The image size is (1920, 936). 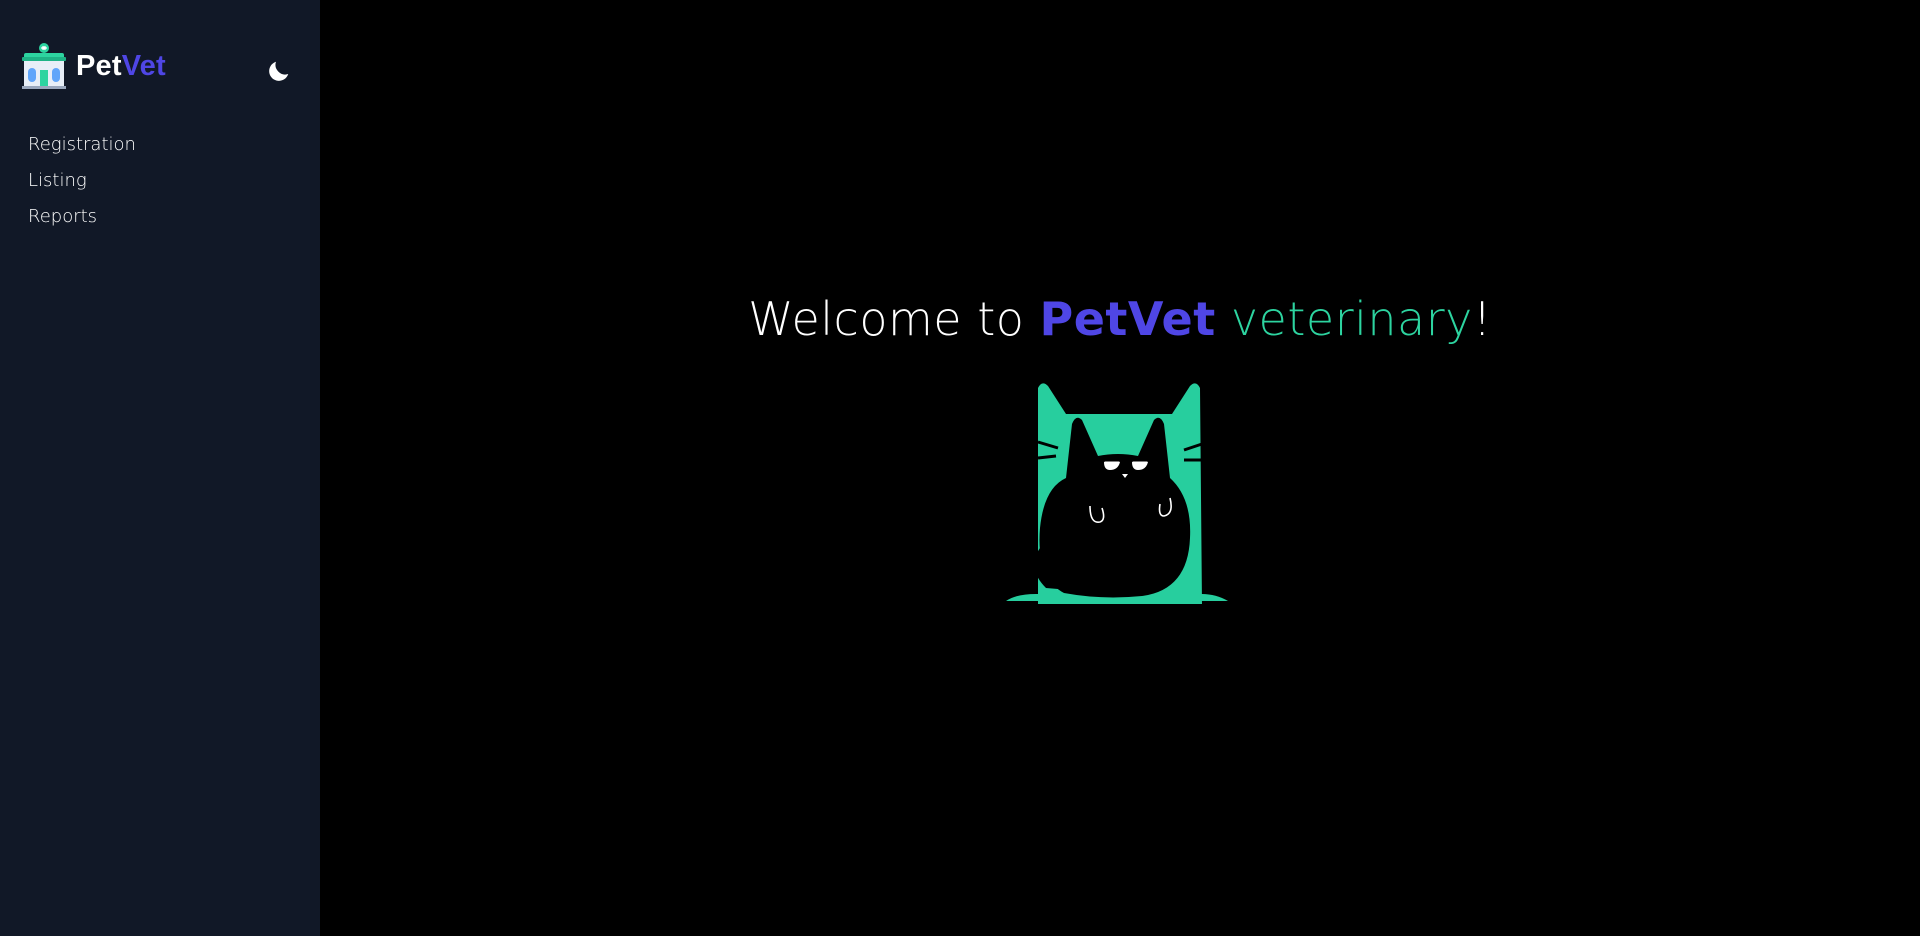 What do you see at coordinates (99, 65) in the screenshot?
I see `brand-name-part1: Pet` at bounding box center [99, 65].